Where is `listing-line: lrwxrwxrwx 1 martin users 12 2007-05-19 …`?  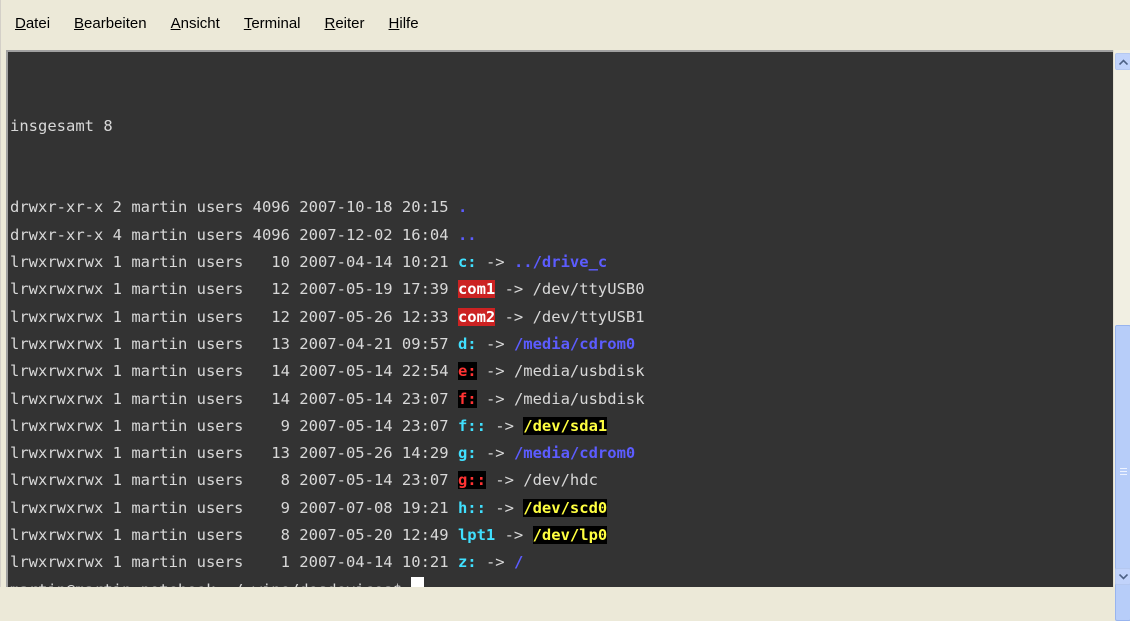
listing-line: lrwxrwxrwx 1 martin users 12 2007-05-19 … is located at coordinates (327, 289).